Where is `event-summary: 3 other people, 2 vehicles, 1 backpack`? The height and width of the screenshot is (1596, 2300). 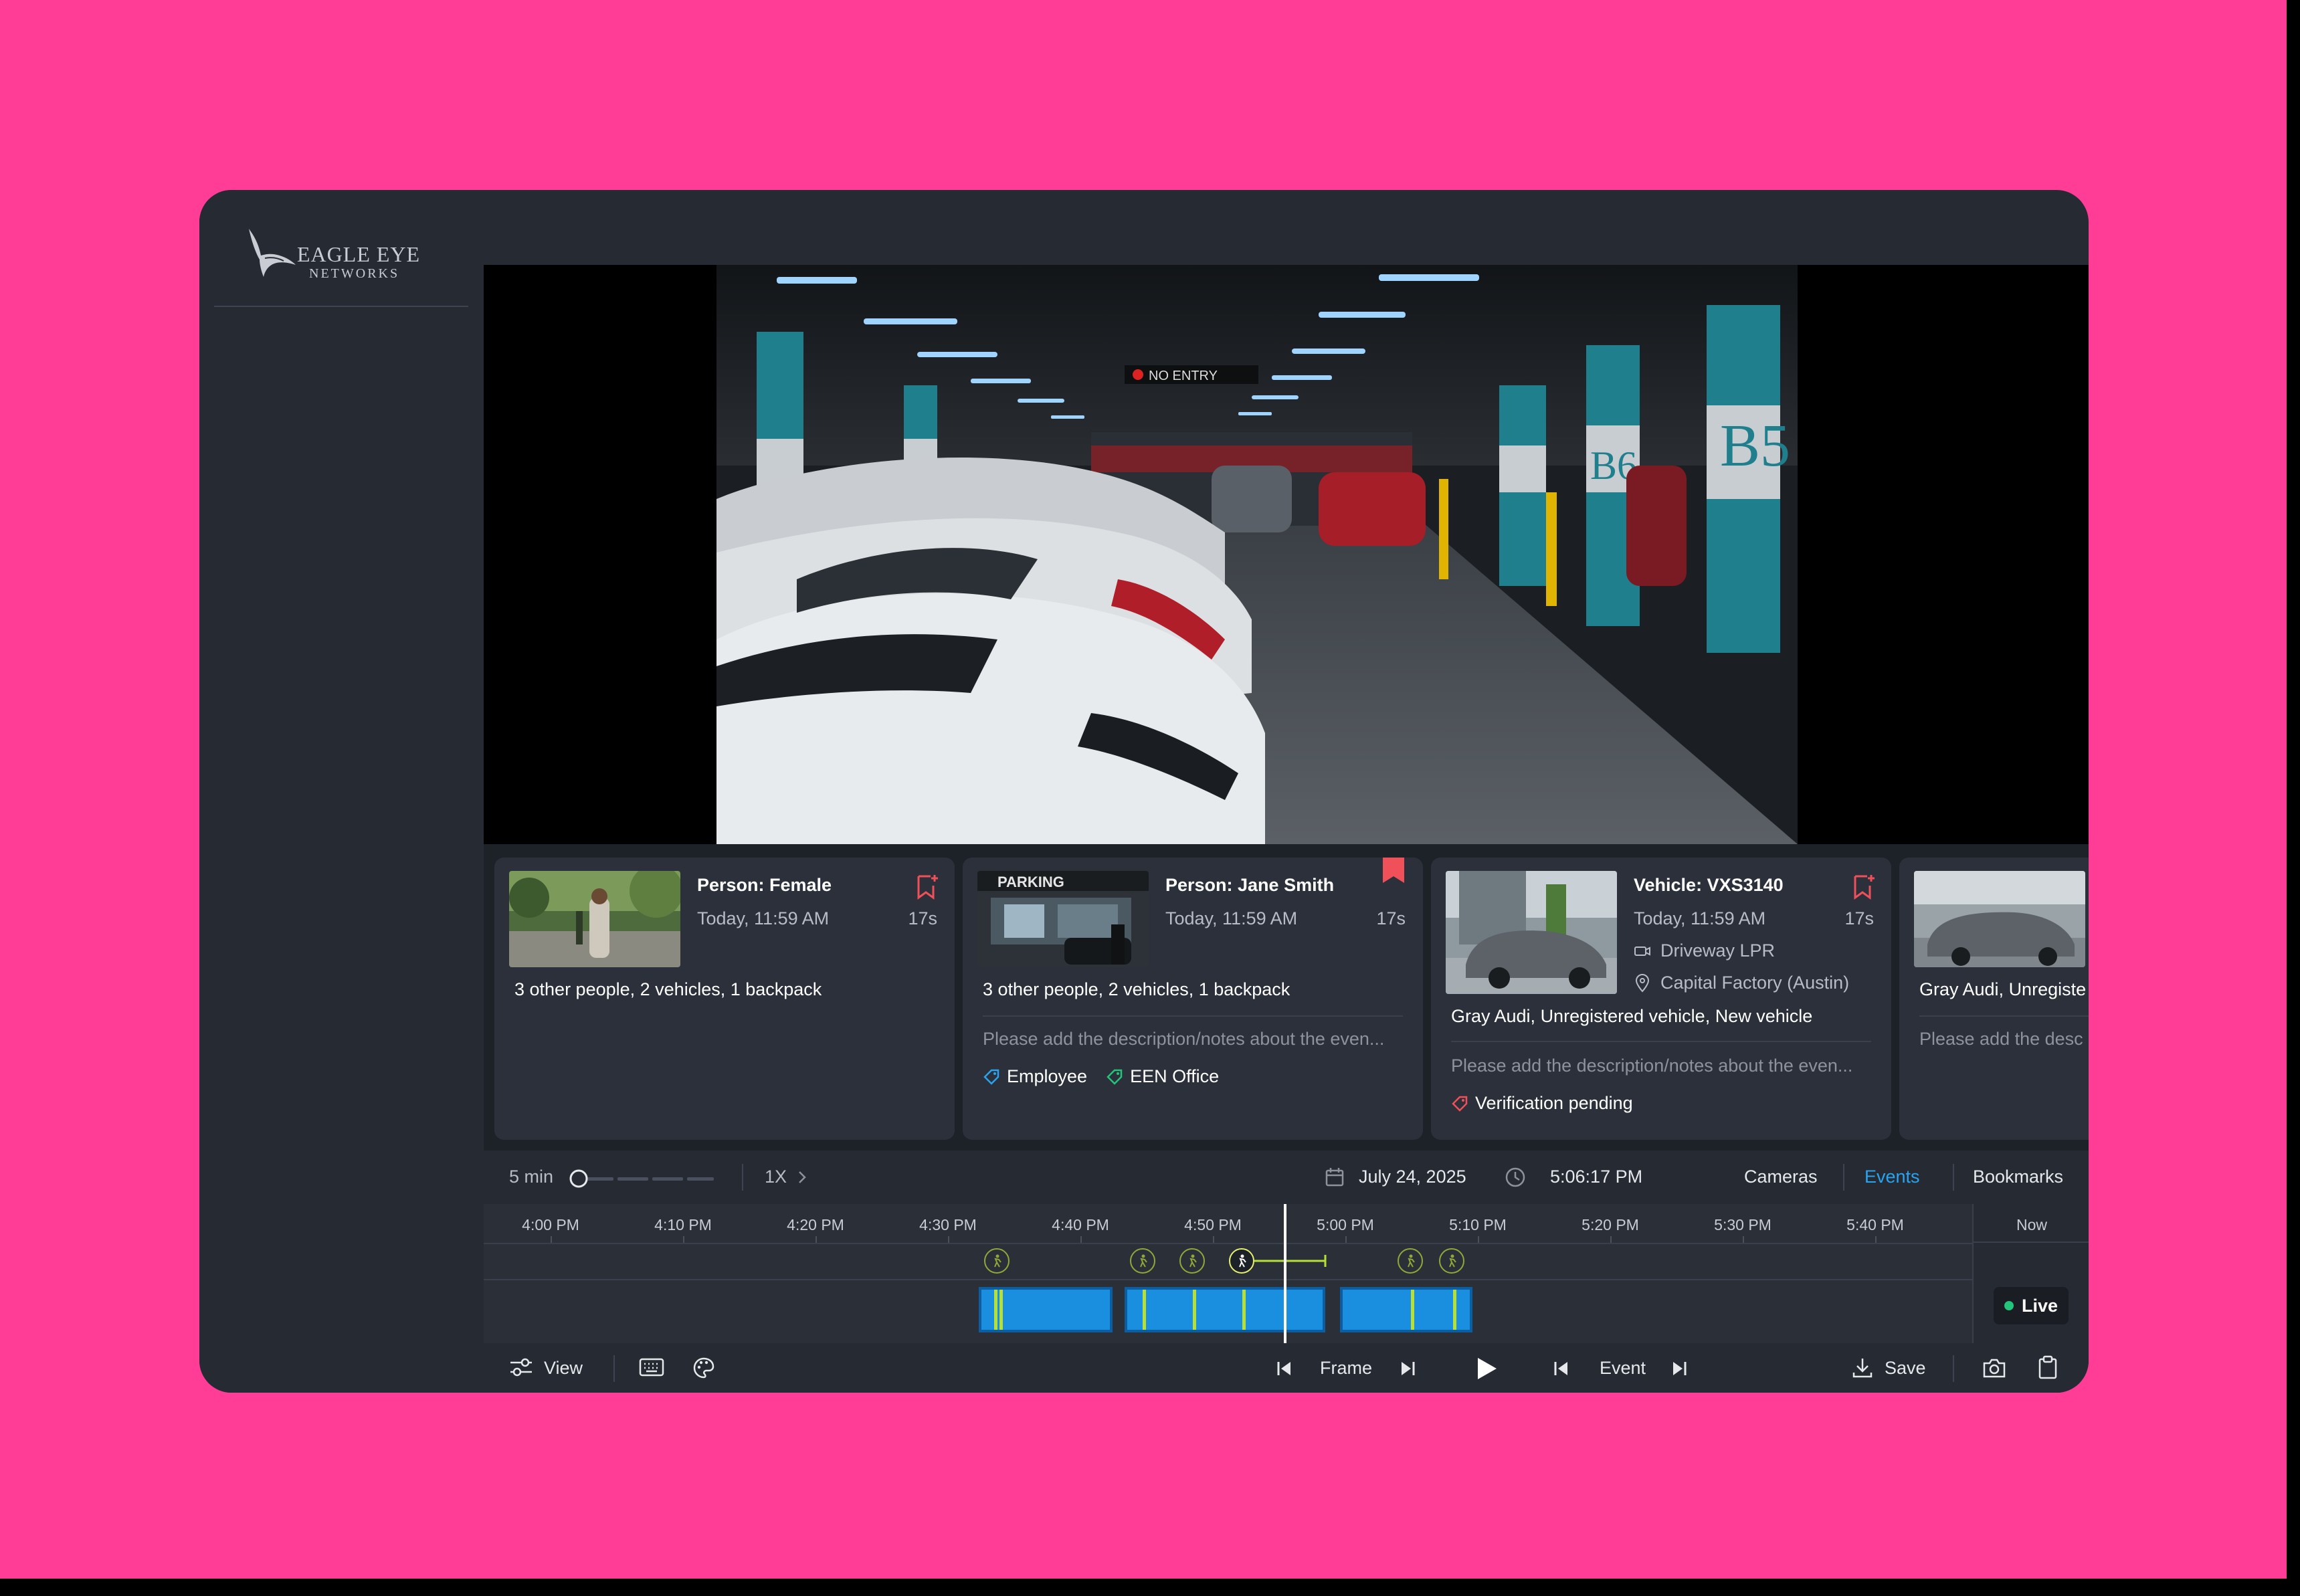 event-summary: 3 other people, 2 vehicles, 1 backpack is located at coordinates (668, 989).